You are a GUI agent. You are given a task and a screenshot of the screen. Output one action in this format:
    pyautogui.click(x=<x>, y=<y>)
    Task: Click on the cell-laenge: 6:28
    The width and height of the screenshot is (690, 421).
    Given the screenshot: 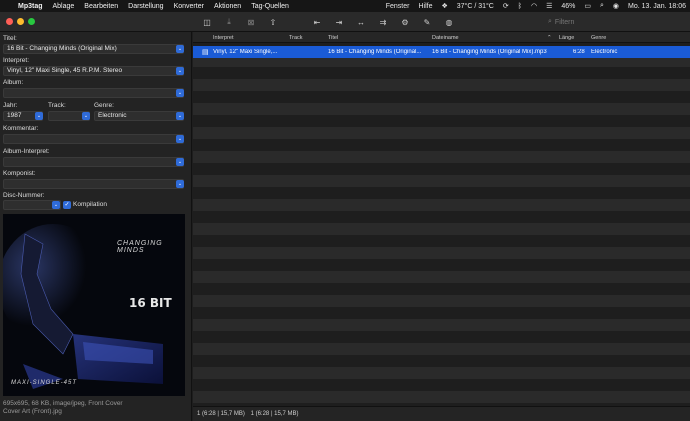 What is the action you would take?
    pyautogui.click(x=579, y=52)
    